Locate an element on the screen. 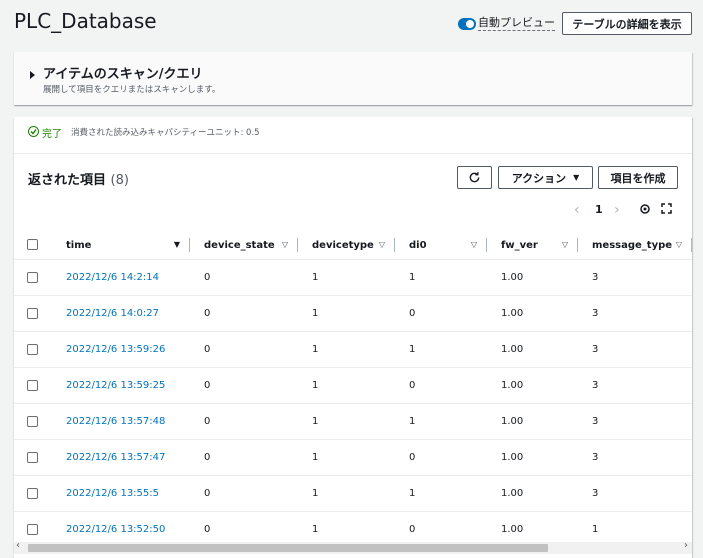  scrollbar-thumb is located at coordinates (288, 548).